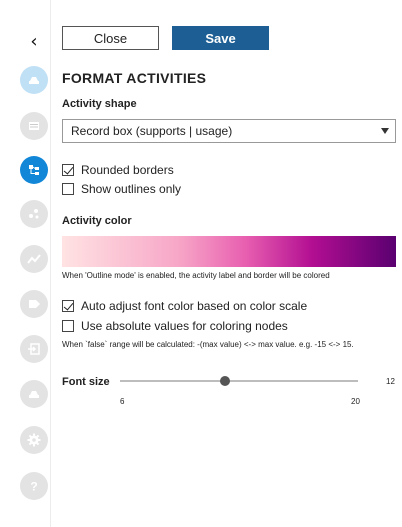 This screenshot has width=402, height=527. What do you see at coordinates (34, 126) in the screenshot?
I see `list-icon` at bounding box center [34, 126].